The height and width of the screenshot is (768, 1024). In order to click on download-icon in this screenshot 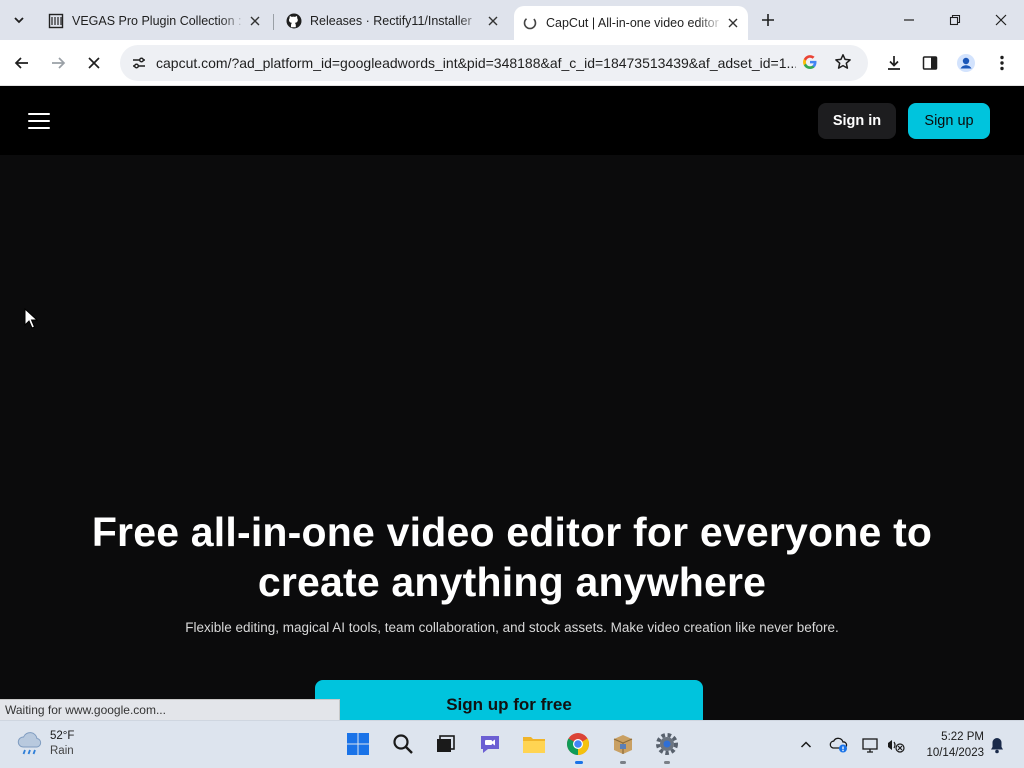, I will do `click(894, 63)`.